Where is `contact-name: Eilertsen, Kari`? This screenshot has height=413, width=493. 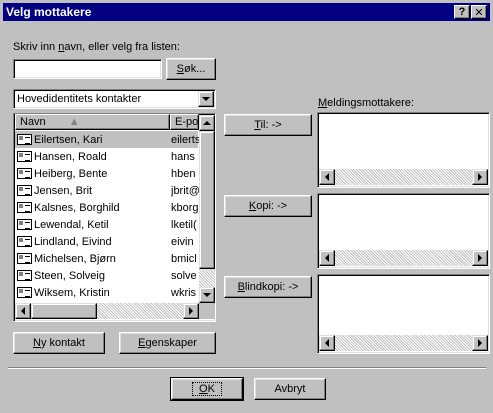
contact-name: Eilertsen, Kari is located at coordinates (68, 139).